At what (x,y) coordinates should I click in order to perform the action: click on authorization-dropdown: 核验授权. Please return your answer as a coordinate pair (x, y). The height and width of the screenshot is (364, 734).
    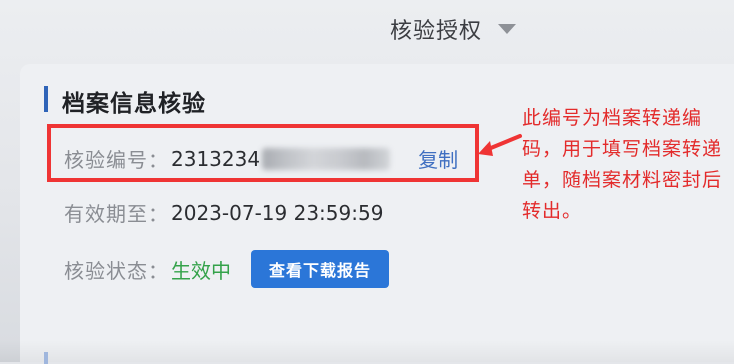
    Looking at the image, I should click on (453, 29).